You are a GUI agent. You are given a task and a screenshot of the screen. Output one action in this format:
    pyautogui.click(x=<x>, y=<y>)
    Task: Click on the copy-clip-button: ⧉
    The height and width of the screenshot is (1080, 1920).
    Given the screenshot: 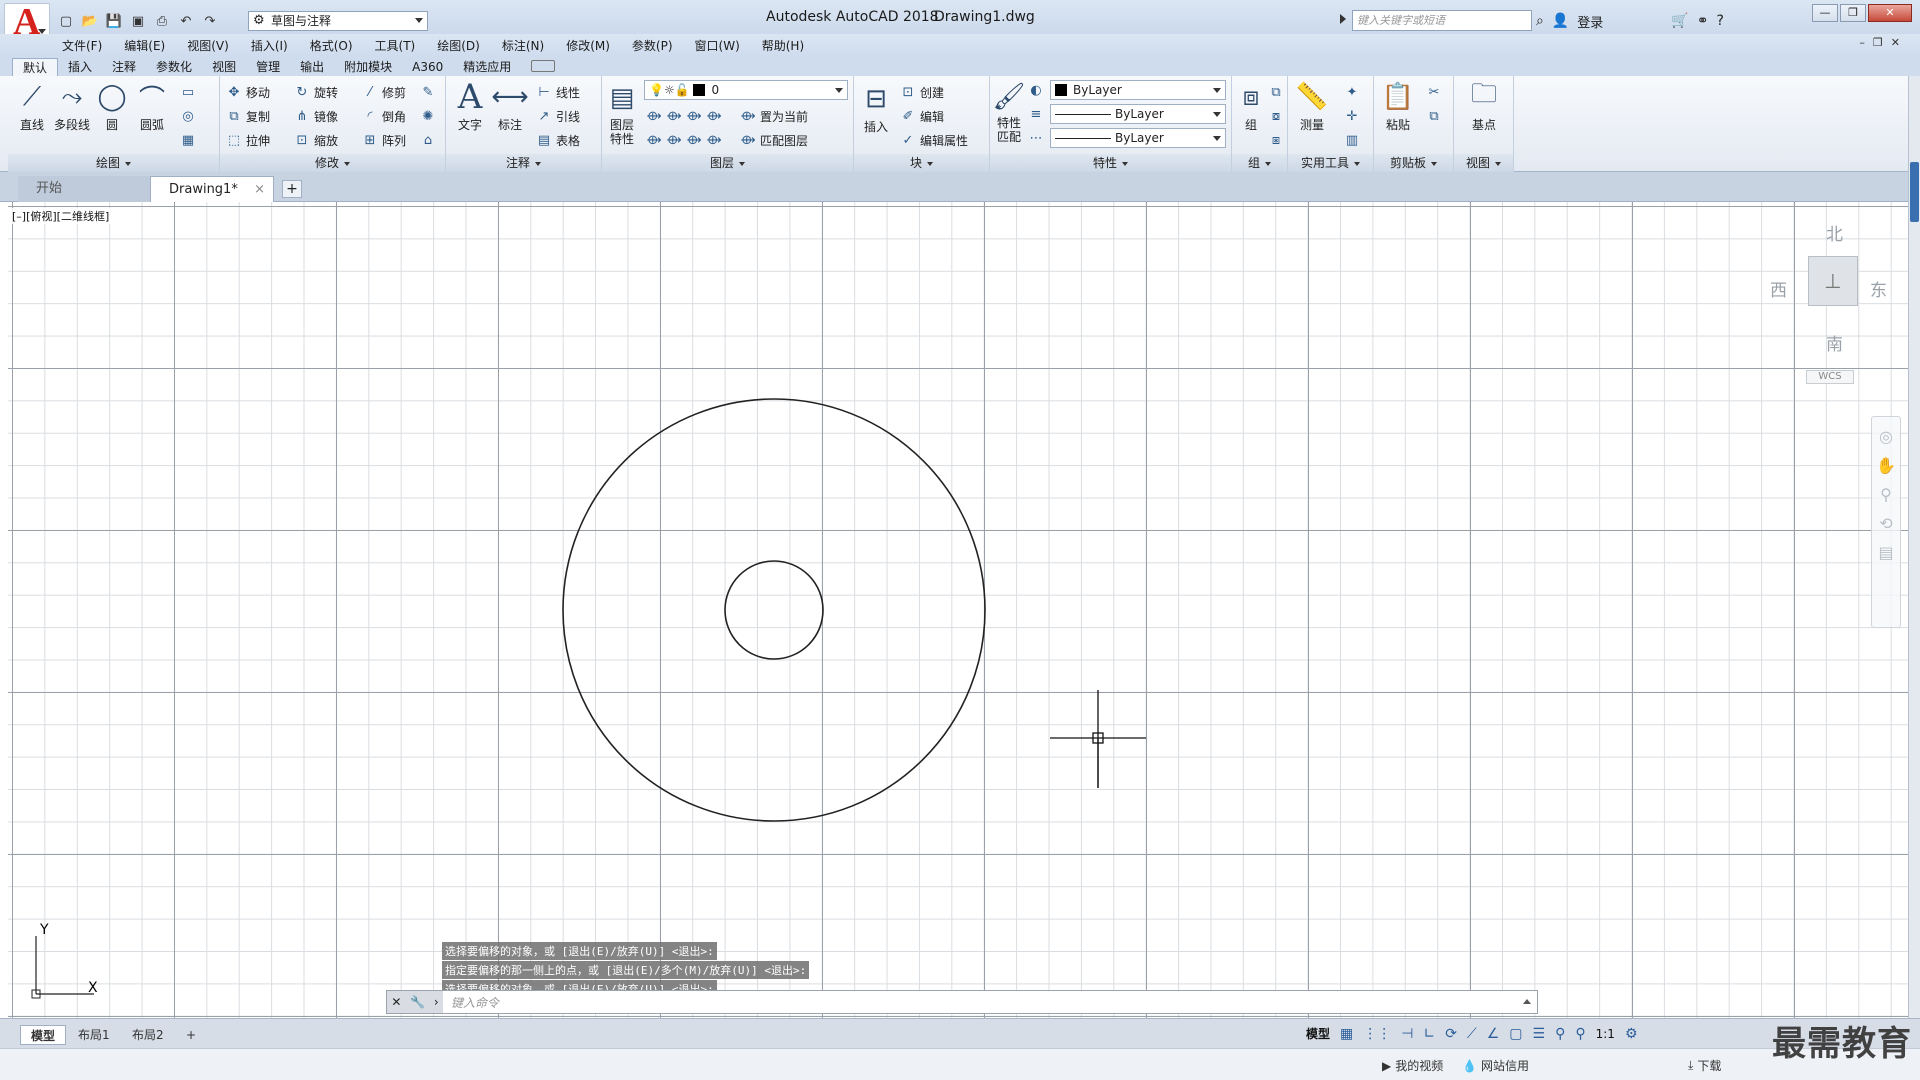 What is the action you would take?
    pyautogui.click(x=1434, y=116)
    